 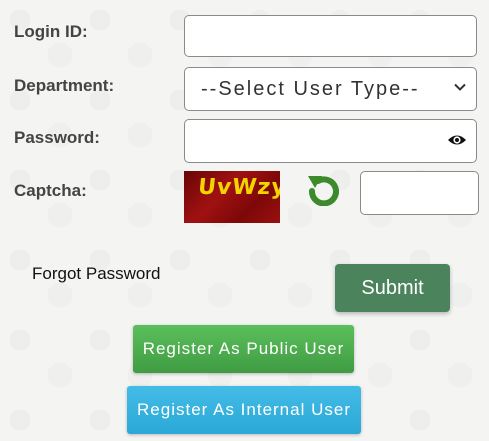 I want to click on captcha-image: UvWzyV, so click(x=232, y=197).